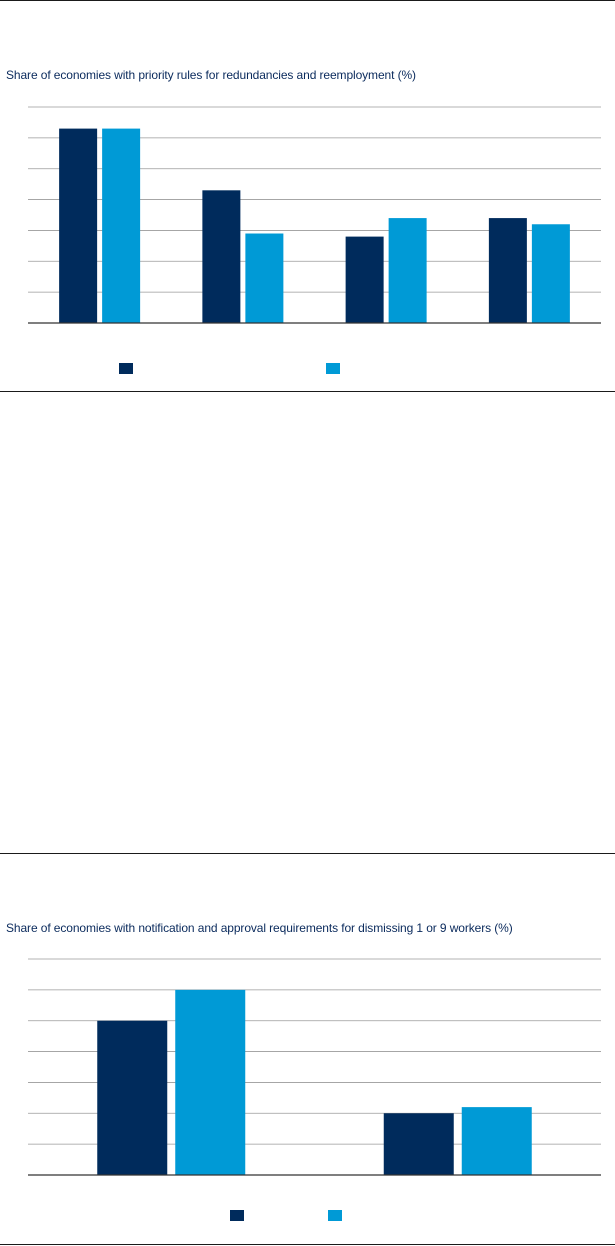  Describe the element at coordinates (307, 1244) in the screenshot. I see `panel-bottom-rule` at that location.